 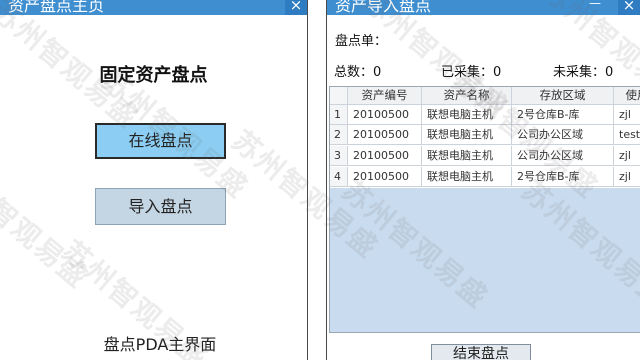 I want to click on page-heading: 固定资产盘点, so click(x=153, y=75).